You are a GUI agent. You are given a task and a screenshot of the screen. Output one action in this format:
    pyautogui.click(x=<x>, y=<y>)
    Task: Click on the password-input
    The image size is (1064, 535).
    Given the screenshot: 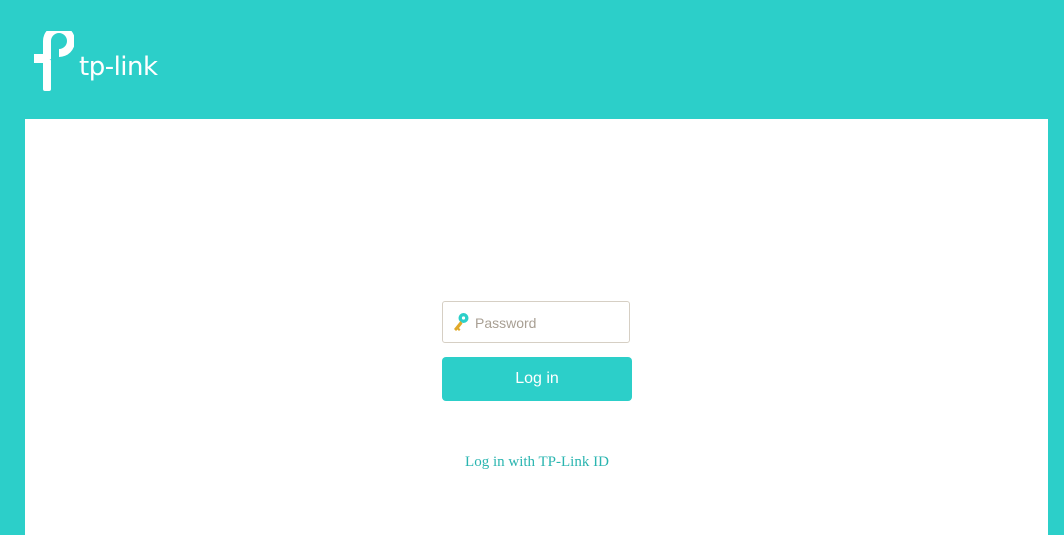 What is the action you would take?
    pyautogui.click(x=550, y=323)
    